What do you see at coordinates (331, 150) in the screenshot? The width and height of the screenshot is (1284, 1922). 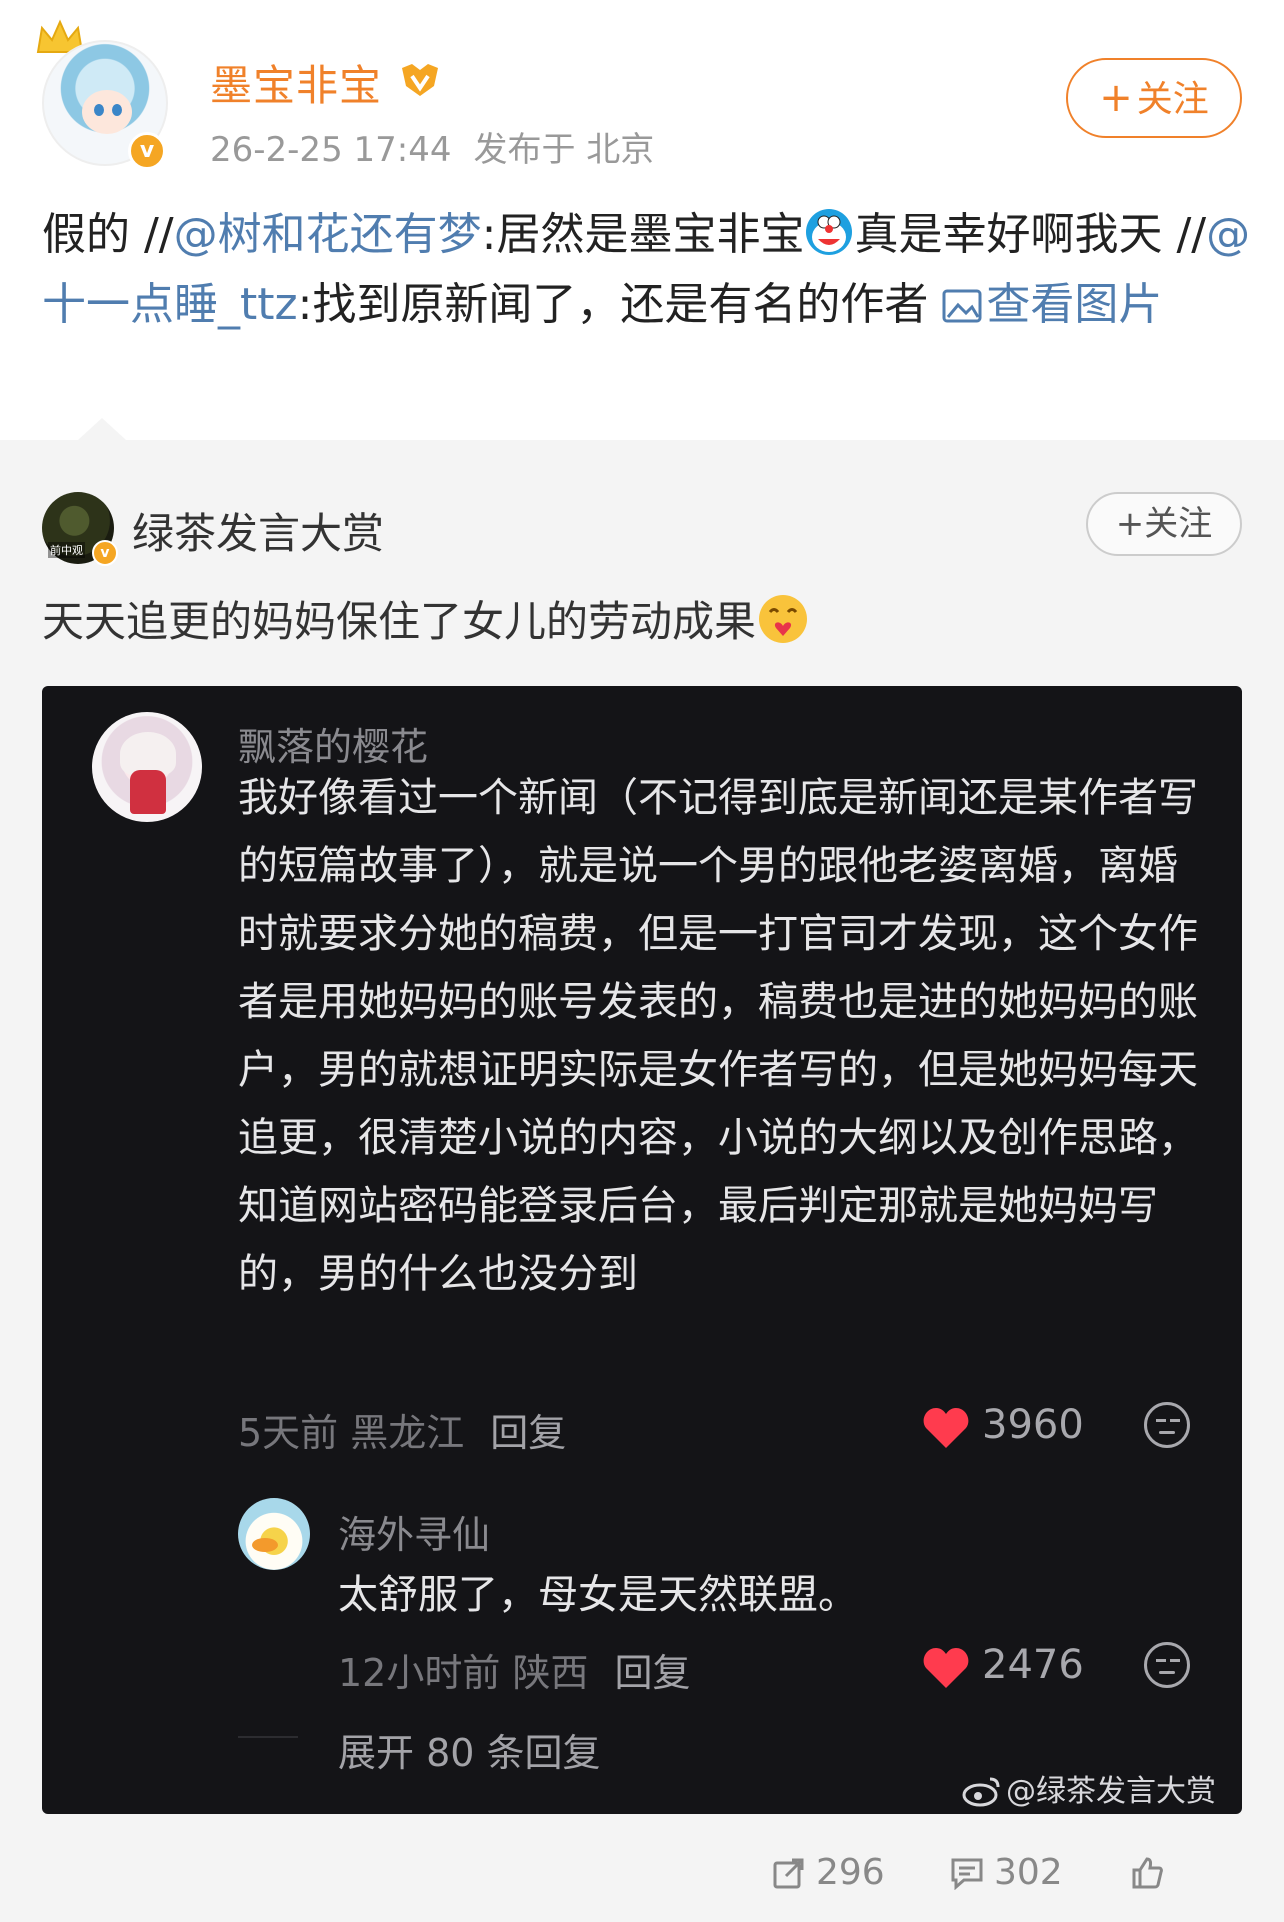 I see `post-timestamp: 26-2-25 17:44` at bounding box center [331, 150].